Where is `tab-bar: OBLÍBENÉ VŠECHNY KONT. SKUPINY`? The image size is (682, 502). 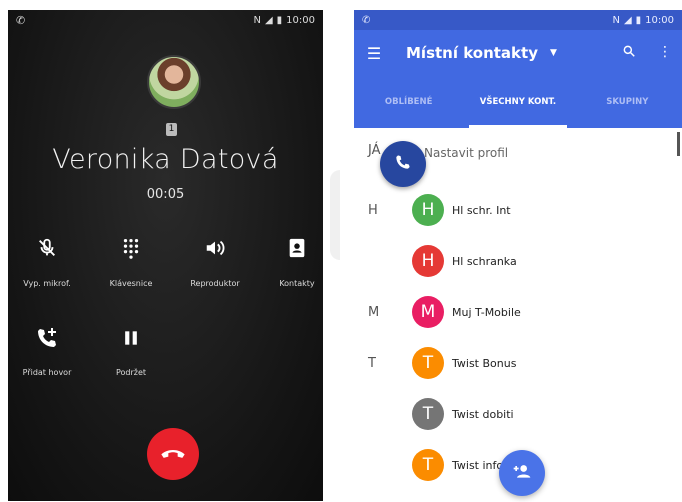 tab-bar: OBLÍBENÉ VŠECHNY KONT. SKUPINY is located at coordinates (518, 102).